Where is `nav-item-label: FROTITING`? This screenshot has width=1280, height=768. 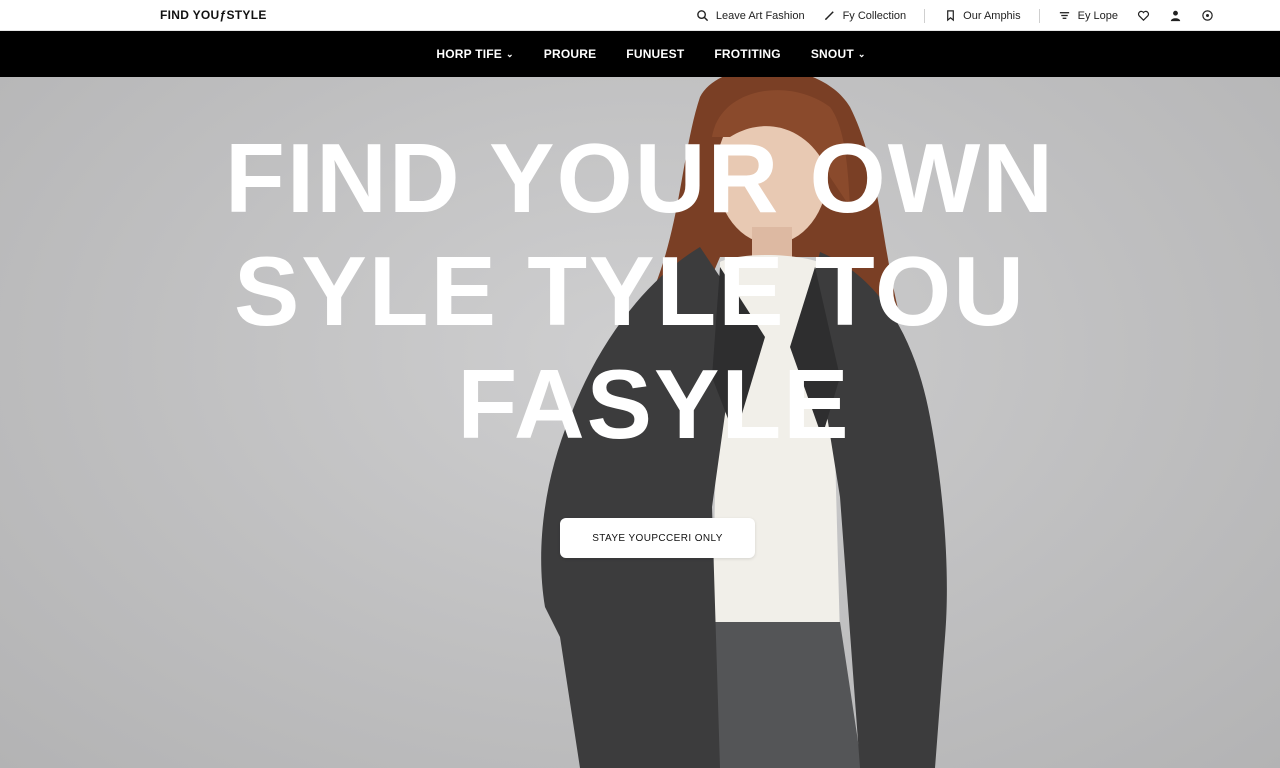 nav-item-label: FROTITING is located at coordinates (747, 54).